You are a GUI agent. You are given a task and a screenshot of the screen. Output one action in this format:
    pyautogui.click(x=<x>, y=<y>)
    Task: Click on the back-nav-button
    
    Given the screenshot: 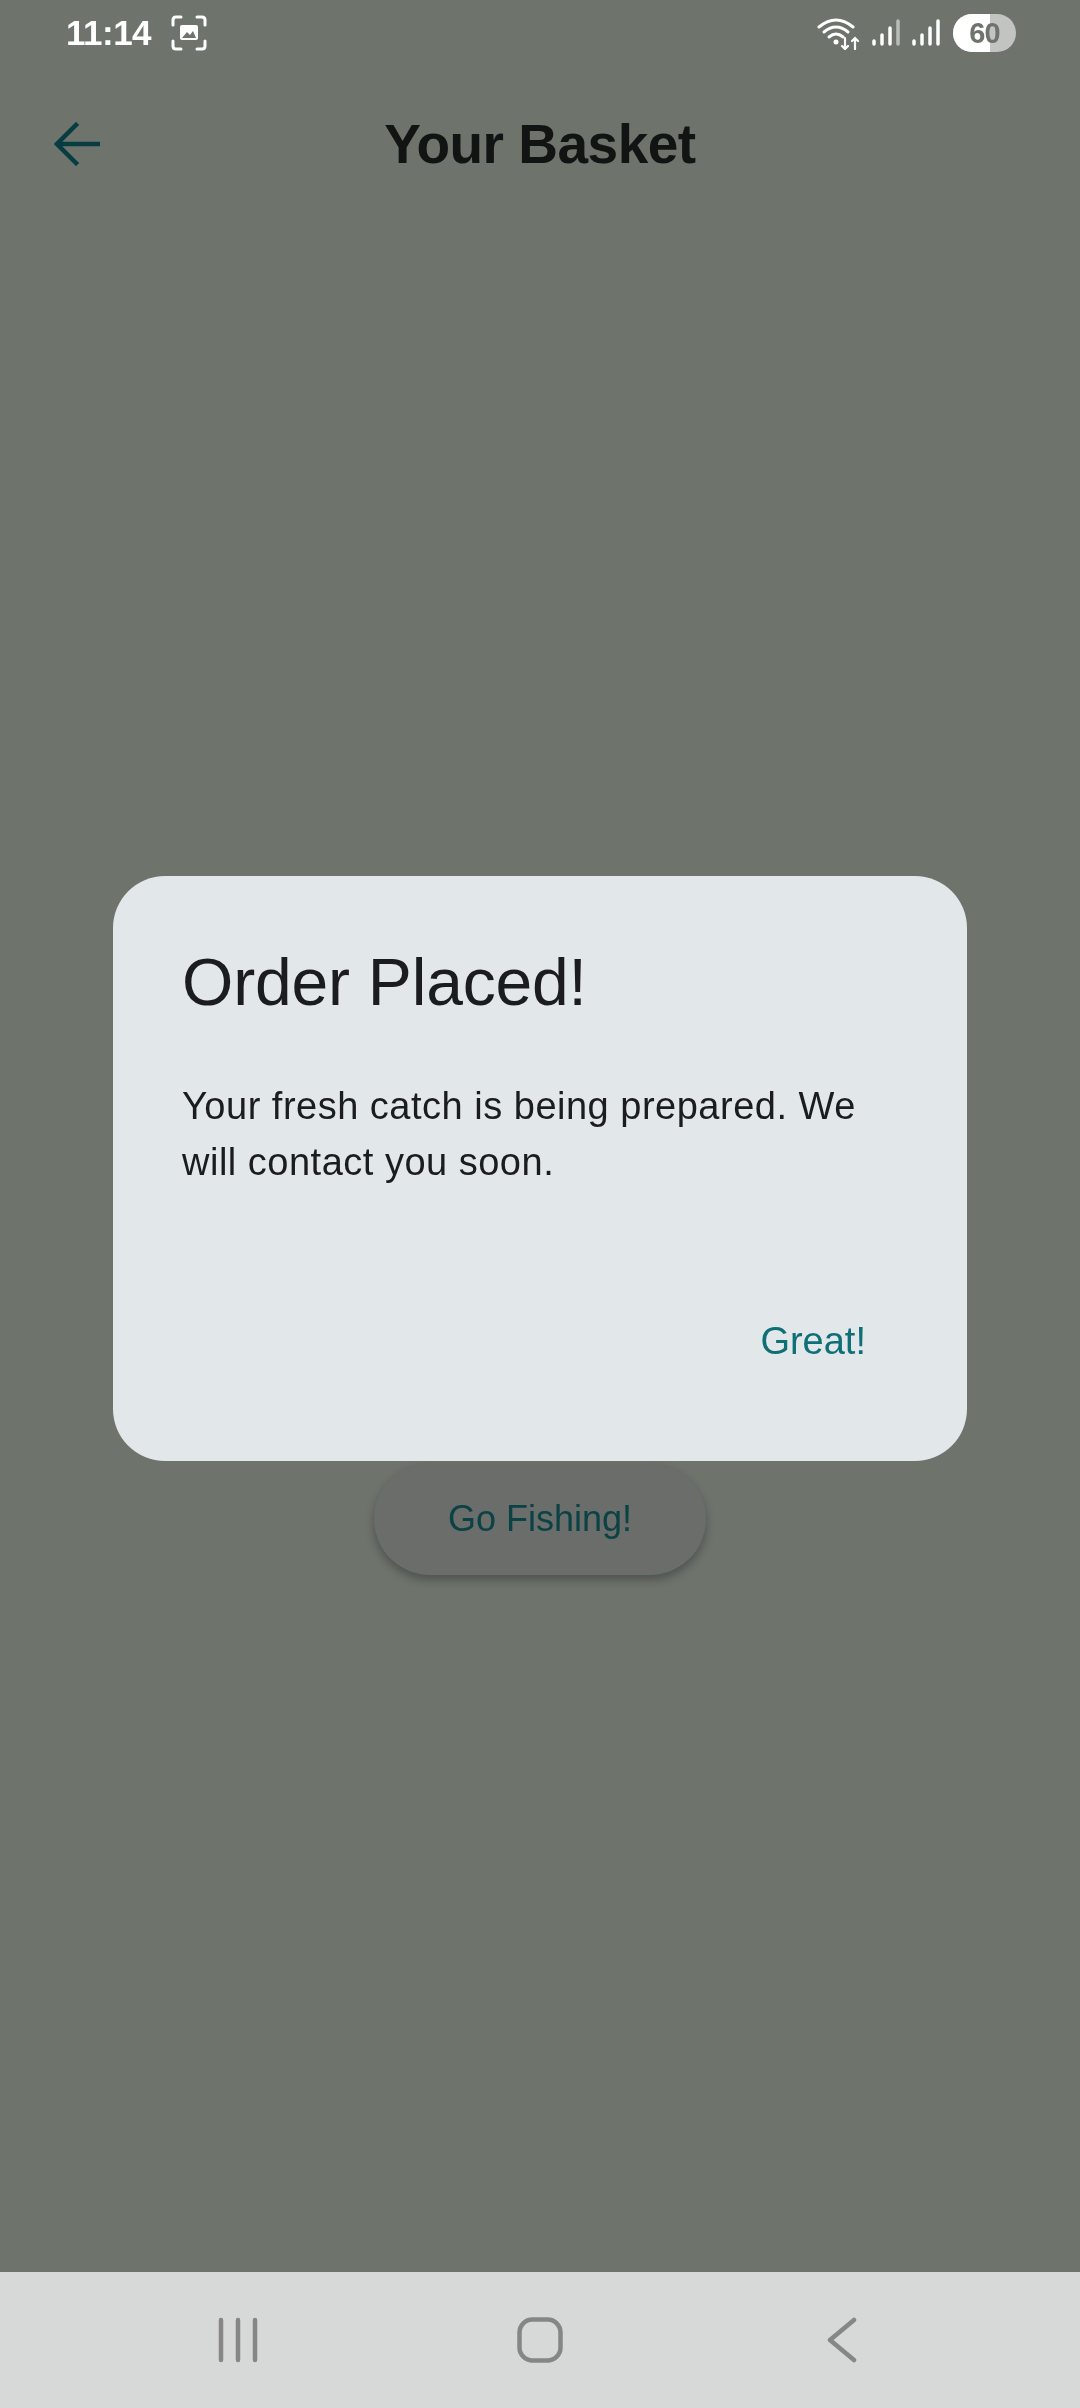 What is the action you would take?
    pyautogui.click(x=842, y=2340)
    